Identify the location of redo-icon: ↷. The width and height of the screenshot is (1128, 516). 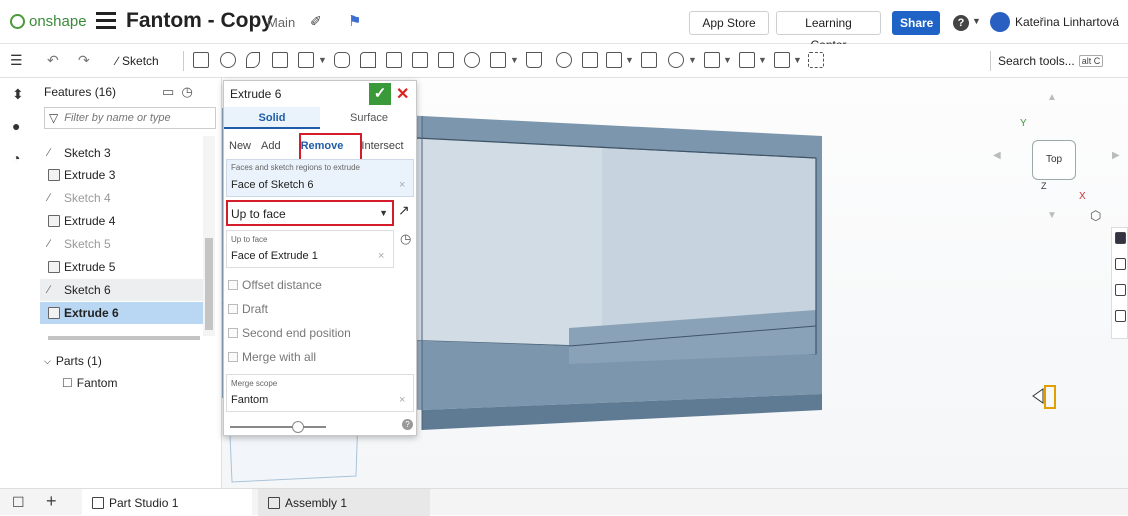
(84, 60).